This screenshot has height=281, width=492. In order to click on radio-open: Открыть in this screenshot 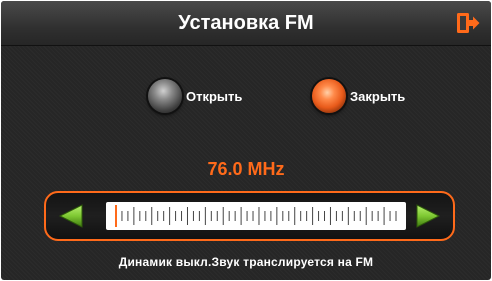, I will do `click(195, 96)`.